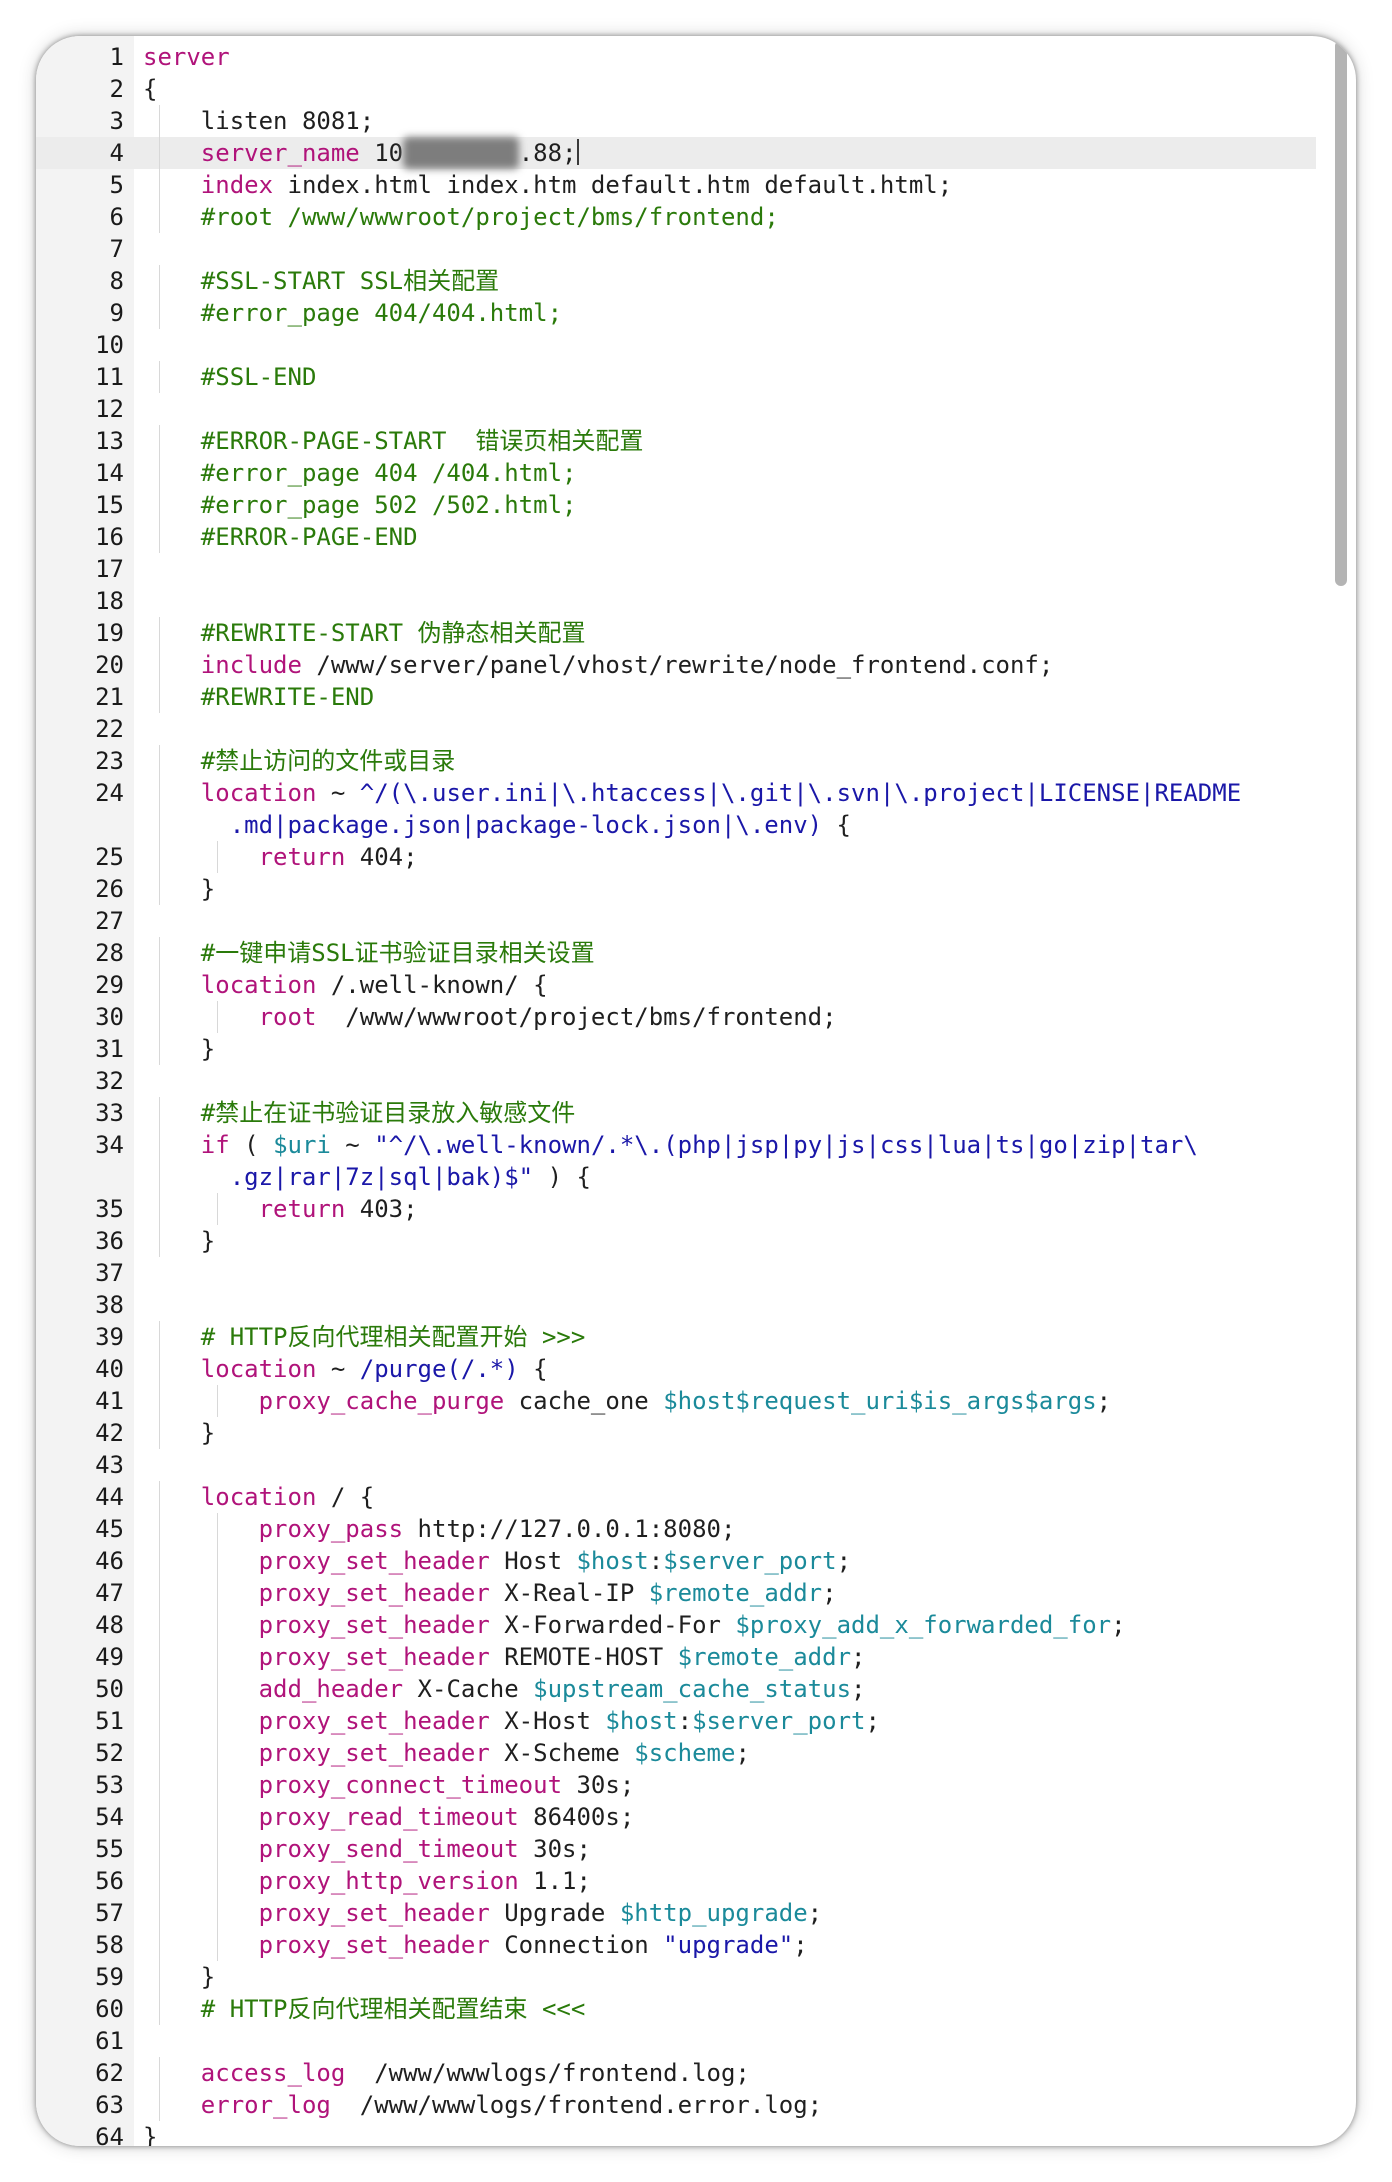 The width and height of the screenshot is (1392, 2182). I want to click on code-line: 9 #error_page 404/404.html;, so click(676, 313).